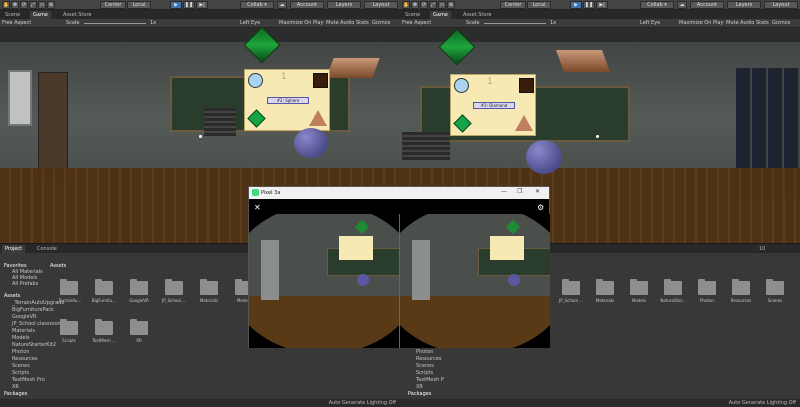  What do you see at coordinates (519, 191) in the screenshot?
I see `restore-button: ❐` at bounding box center [519, 191].